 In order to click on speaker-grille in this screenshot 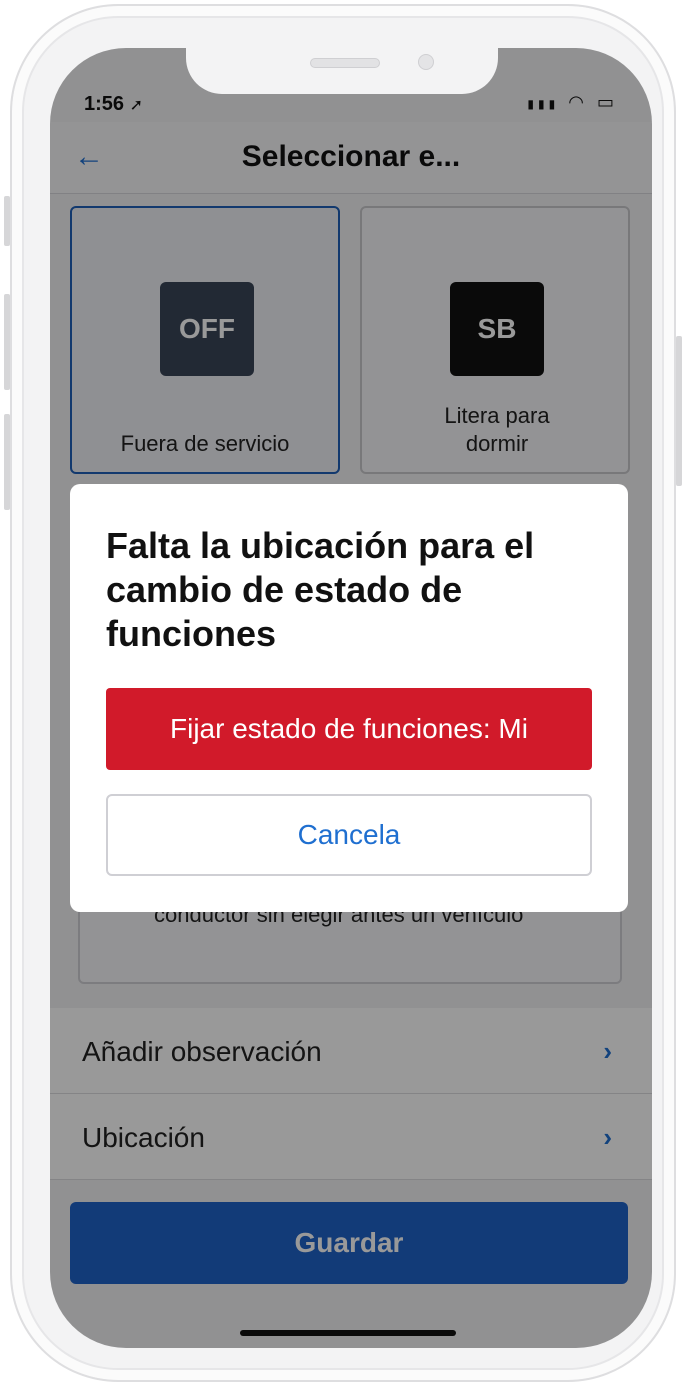, I will do `click(345, 63)`.